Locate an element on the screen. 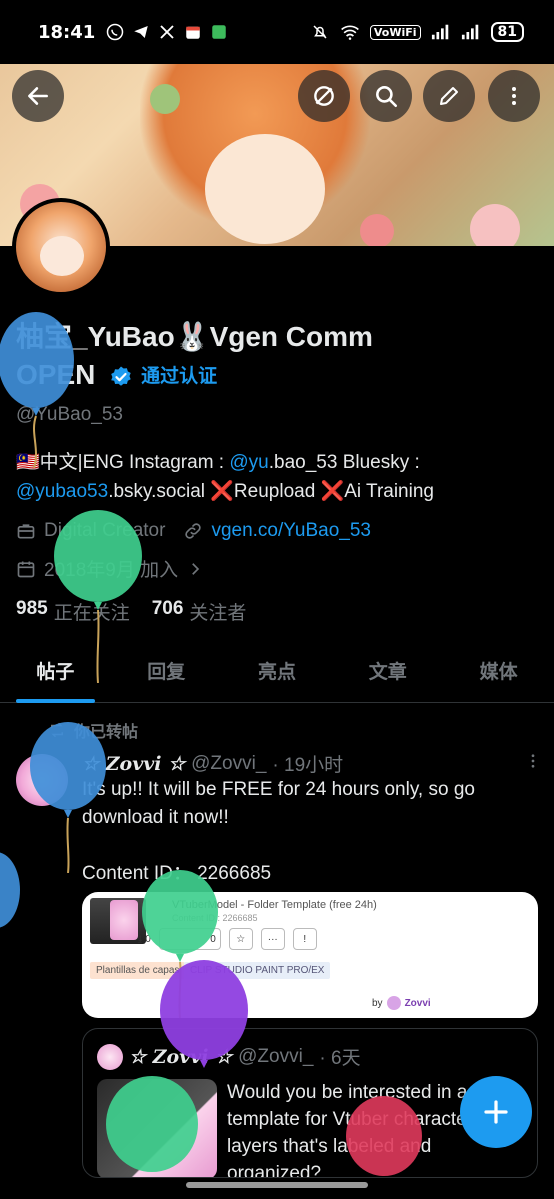 The height and width of the screenshot is (1199, 554). battery-indicator: 81 is located at coordinates (507, 32).